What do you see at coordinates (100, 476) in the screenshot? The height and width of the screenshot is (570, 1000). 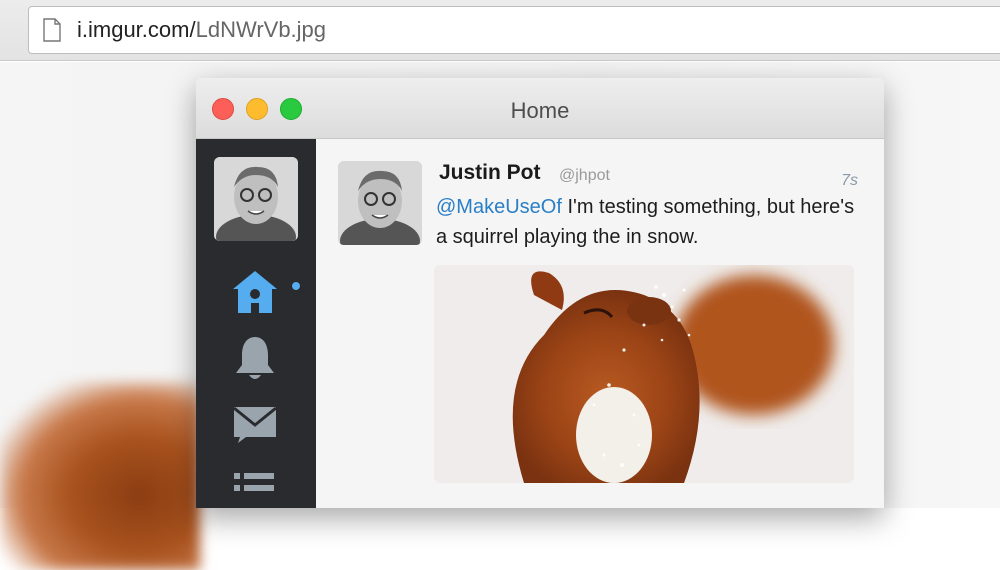 I see `background-squirrel-photo` at bounding box center [100, 476].